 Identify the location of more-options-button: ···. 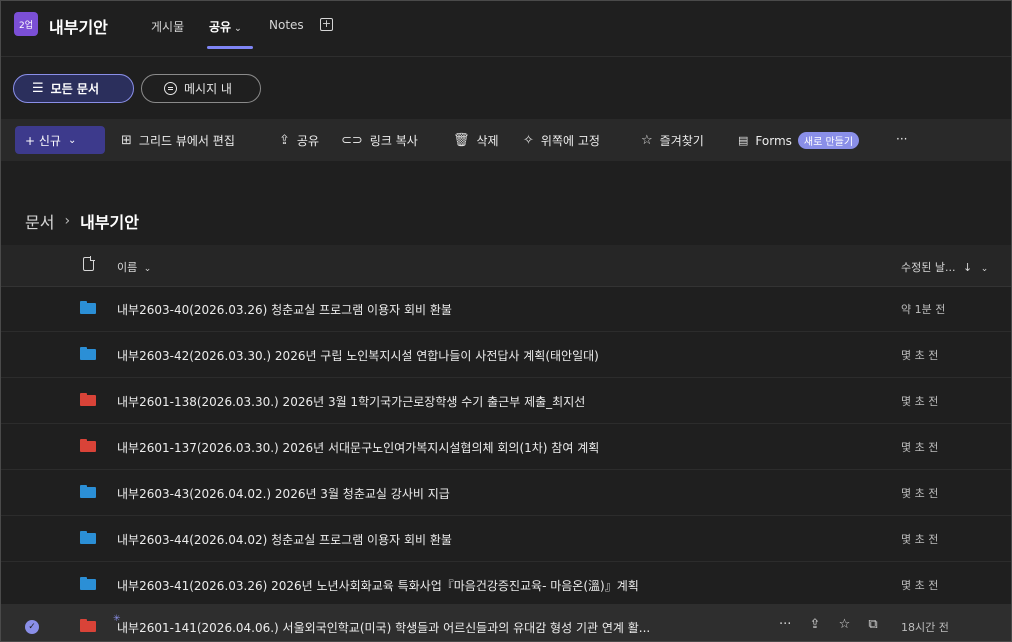
(901, 139).